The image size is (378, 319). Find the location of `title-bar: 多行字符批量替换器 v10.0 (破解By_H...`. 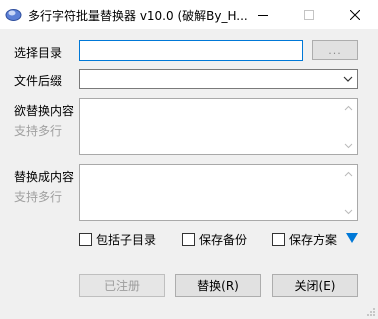

title-bar: 多行字符批量替换器 v10.0 (破解By_H... is located at coordinates (189, 14).